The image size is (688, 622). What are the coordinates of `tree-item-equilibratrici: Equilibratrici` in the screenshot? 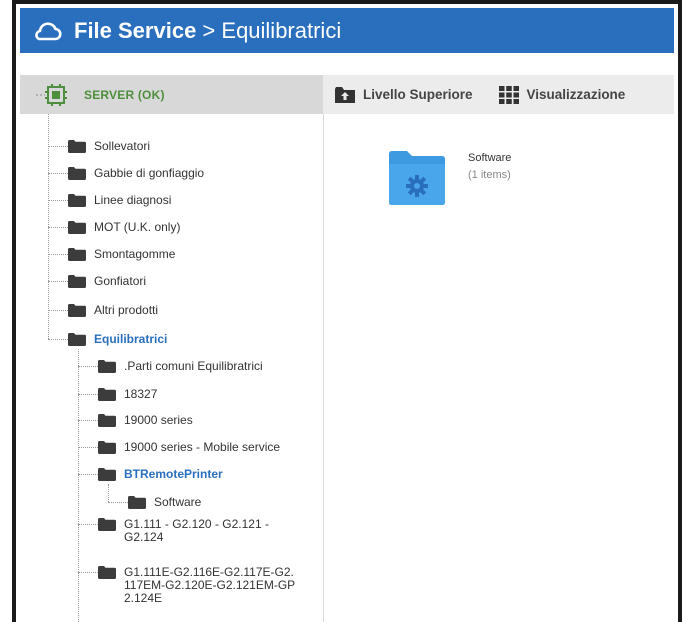 It's located at (117, 339).